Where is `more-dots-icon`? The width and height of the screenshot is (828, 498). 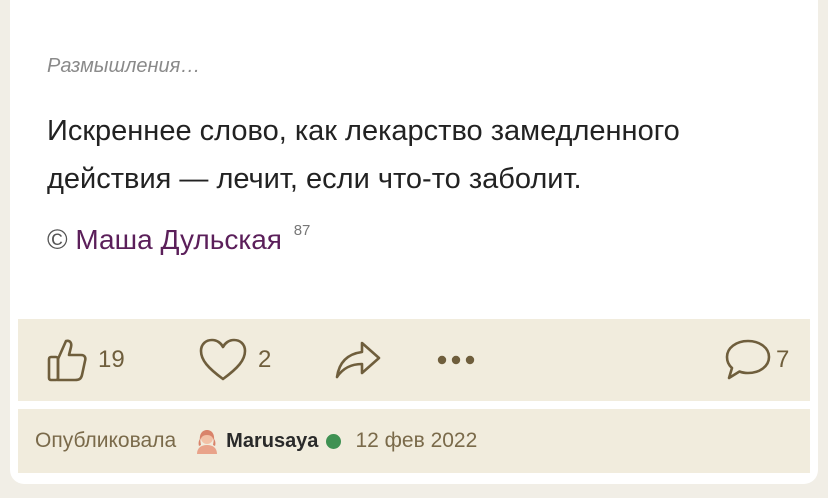 more-dots-icon is located at coordinates (456, 360).